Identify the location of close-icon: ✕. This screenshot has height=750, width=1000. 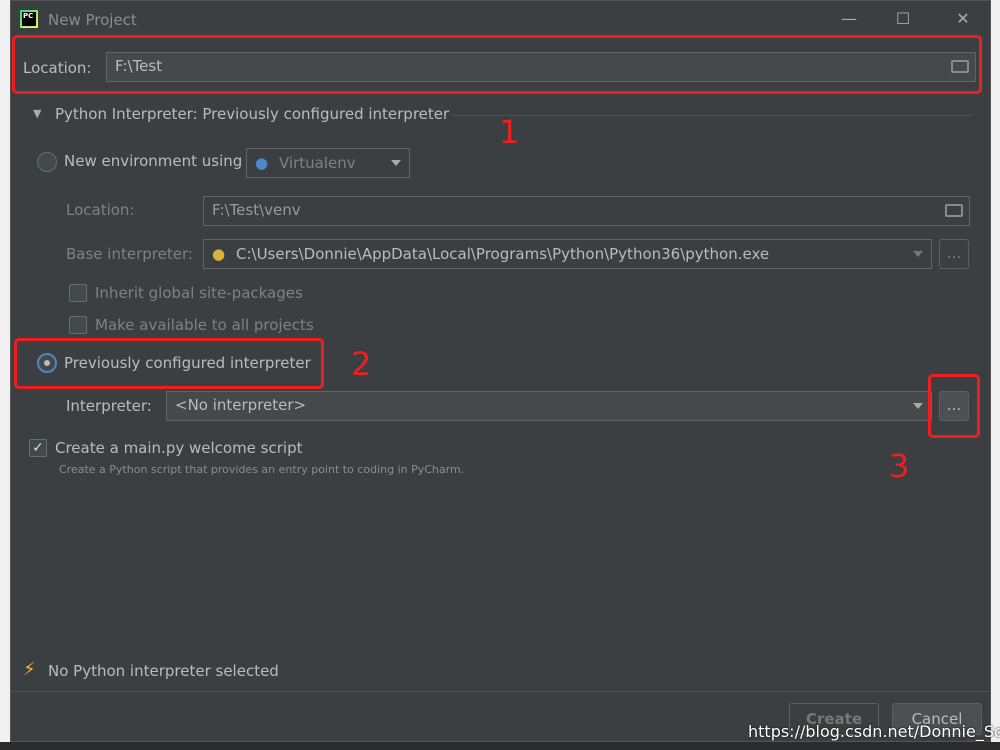
(963, 19).